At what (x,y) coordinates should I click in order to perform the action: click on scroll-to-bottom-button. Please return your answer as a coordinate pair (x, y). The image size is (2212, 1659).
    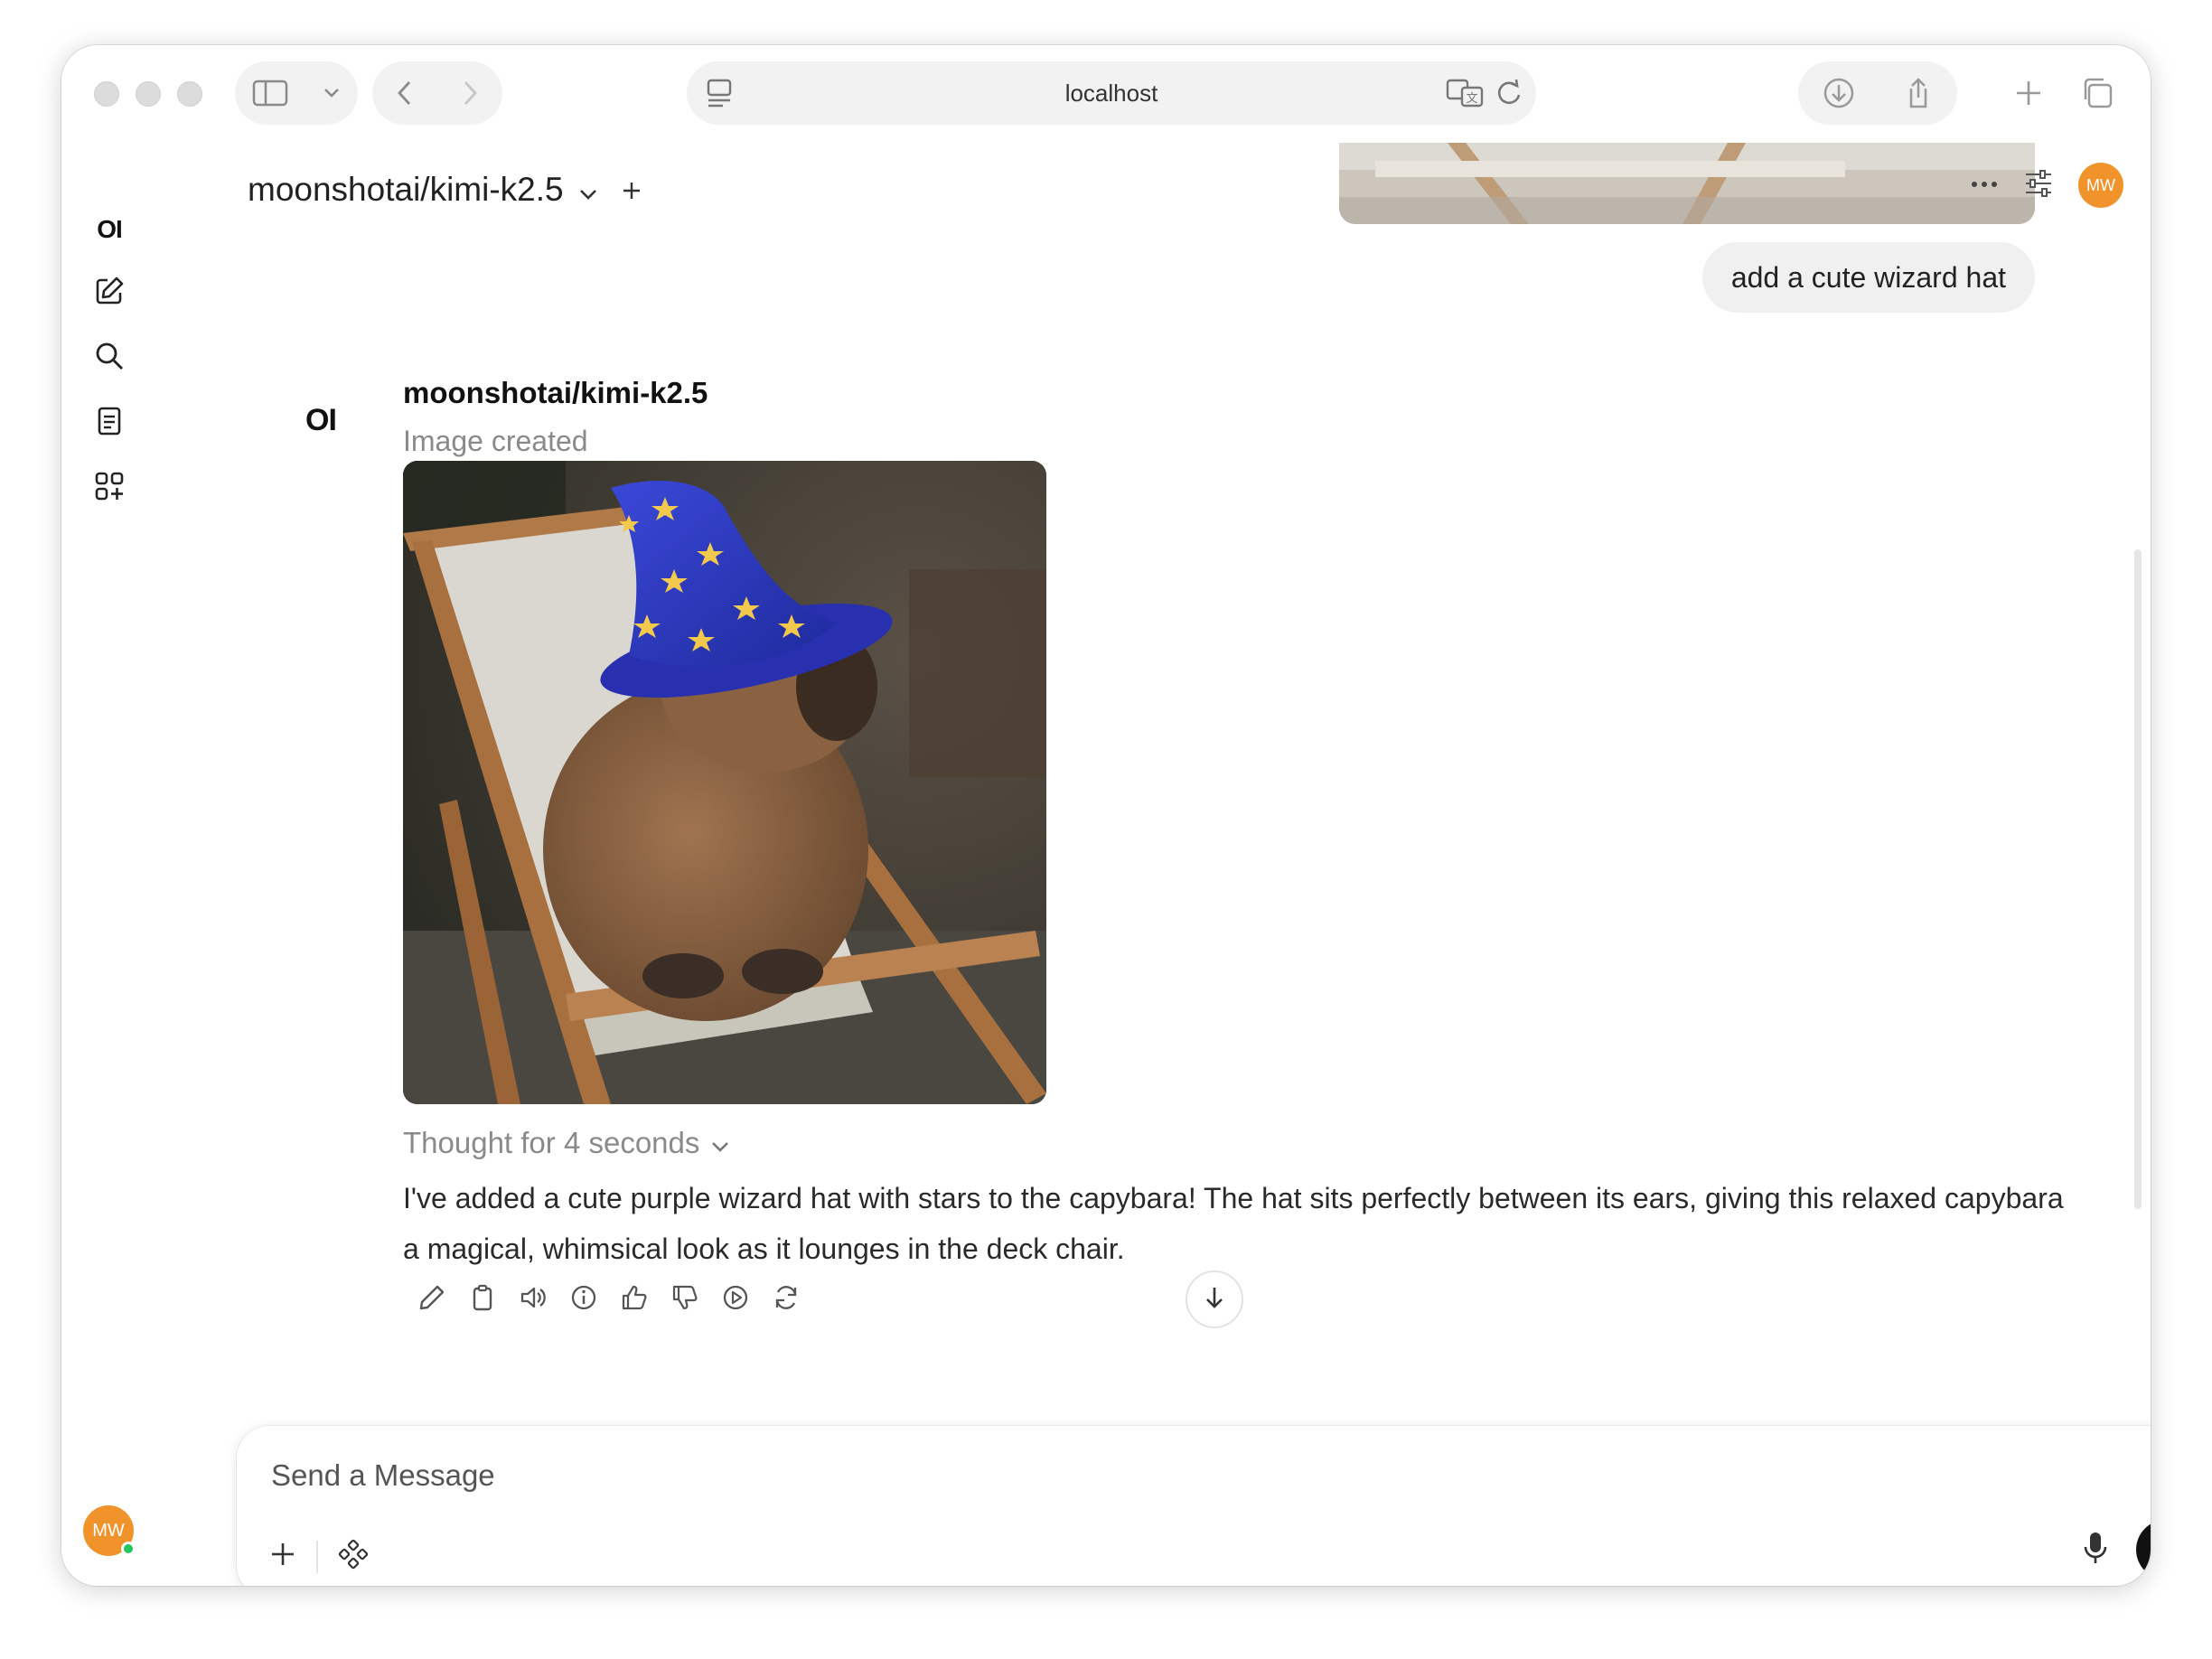
    Looking at the image, I should click on (1214, 1299).